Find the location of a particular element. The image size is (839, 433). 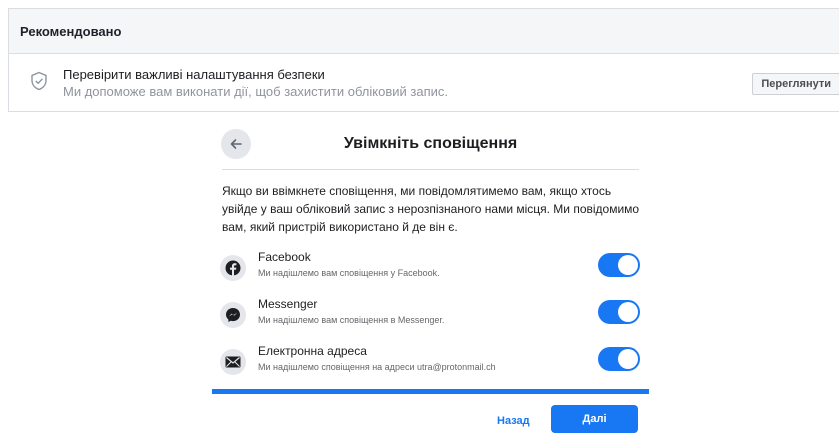

facebook-icon is located at coordinates (233, 268).